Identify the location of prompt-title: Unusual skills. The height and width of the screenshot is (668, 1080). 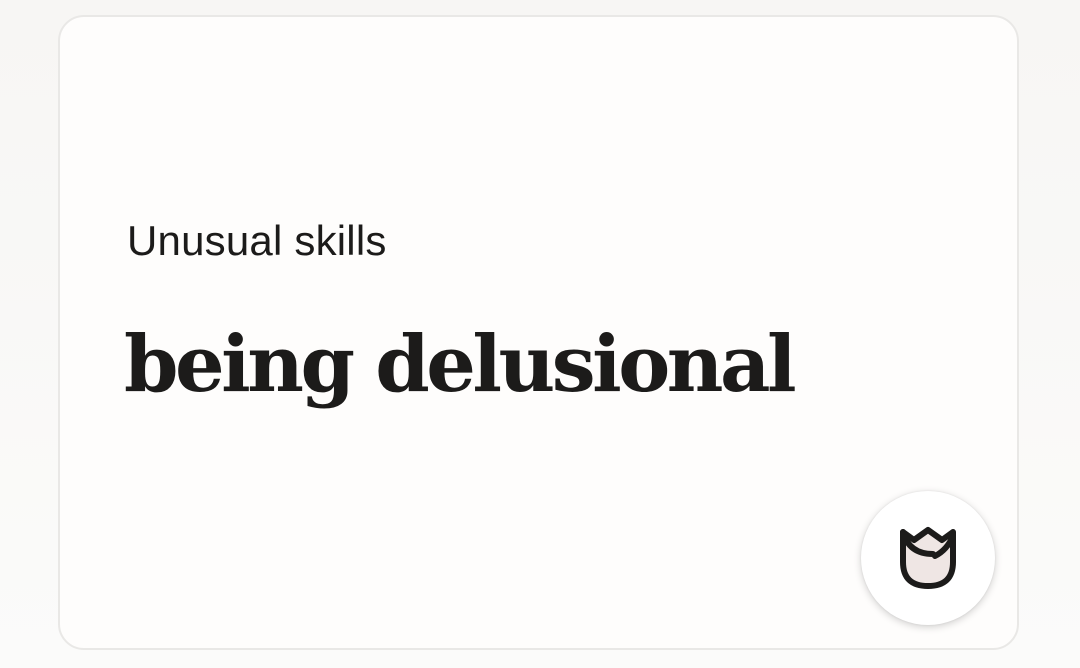
(257, 240).